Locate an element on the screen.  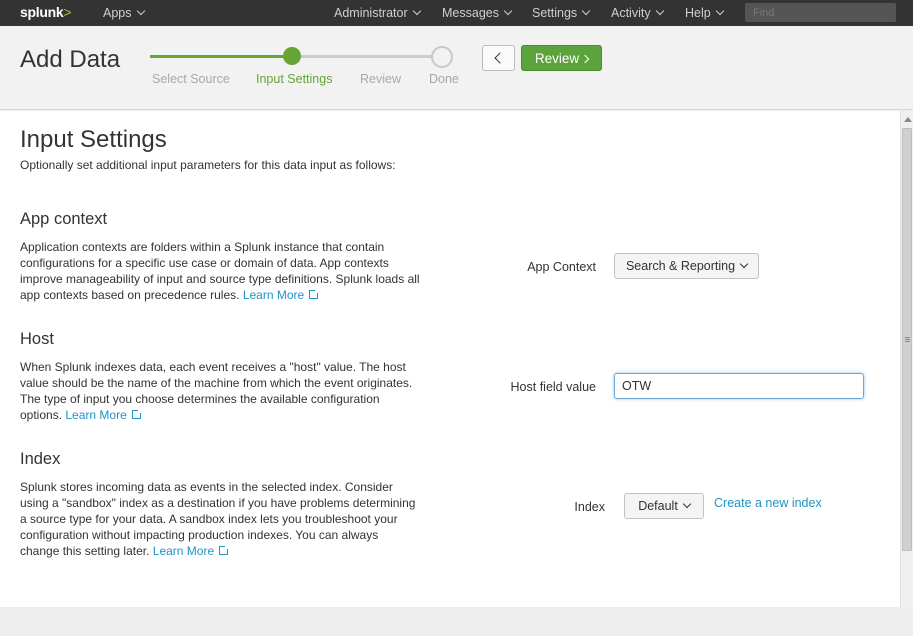
index-heading: Index is located at coordinates (40, 459).